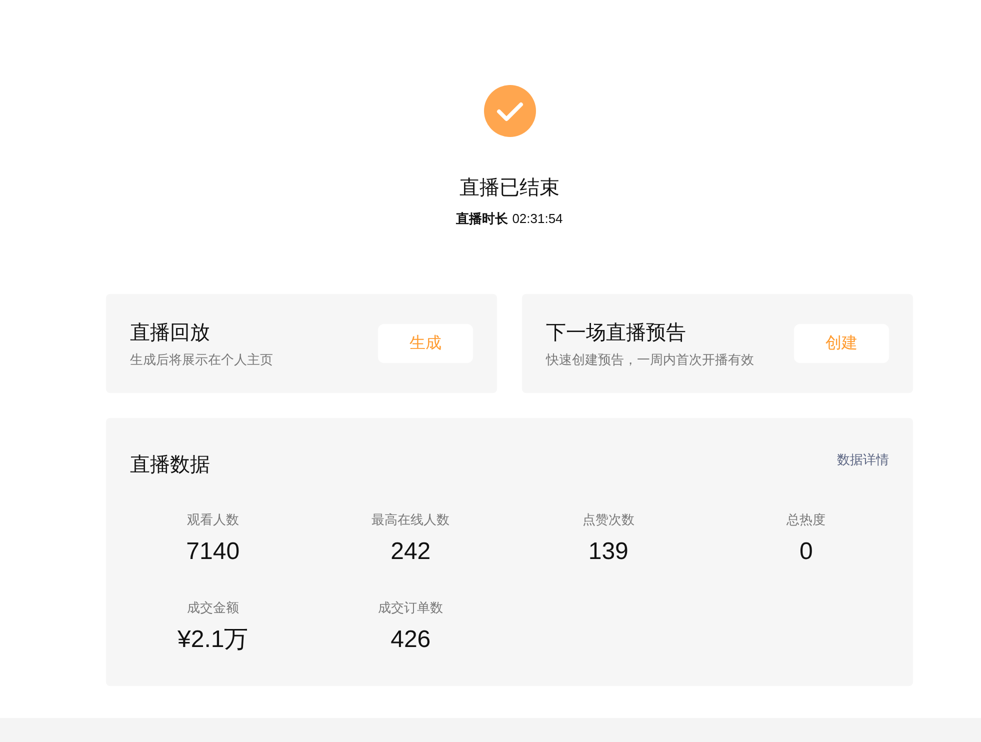  Describe the element at coordinates (482, 219) in the screenshot. I see `duration-label: 直播时长` at that location.